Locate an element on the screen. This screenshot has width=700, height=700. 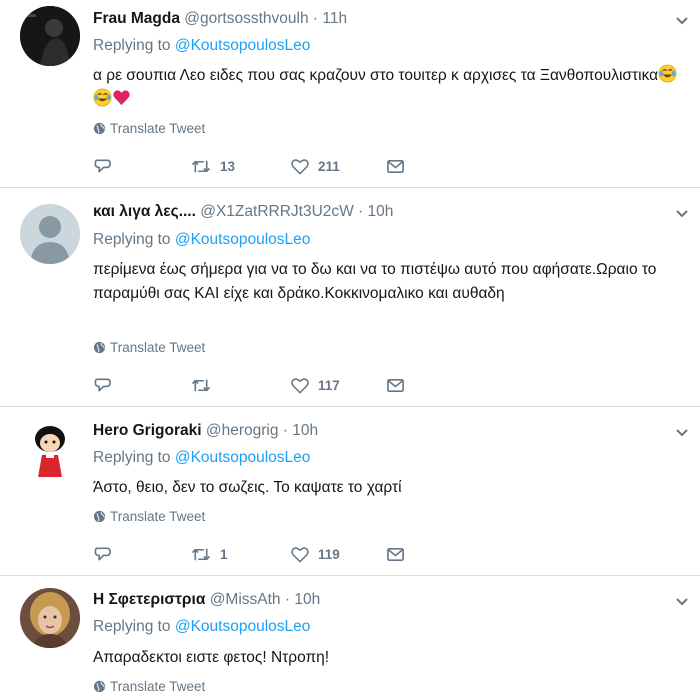
like-count: 119 is located at coordinates (329, 554).